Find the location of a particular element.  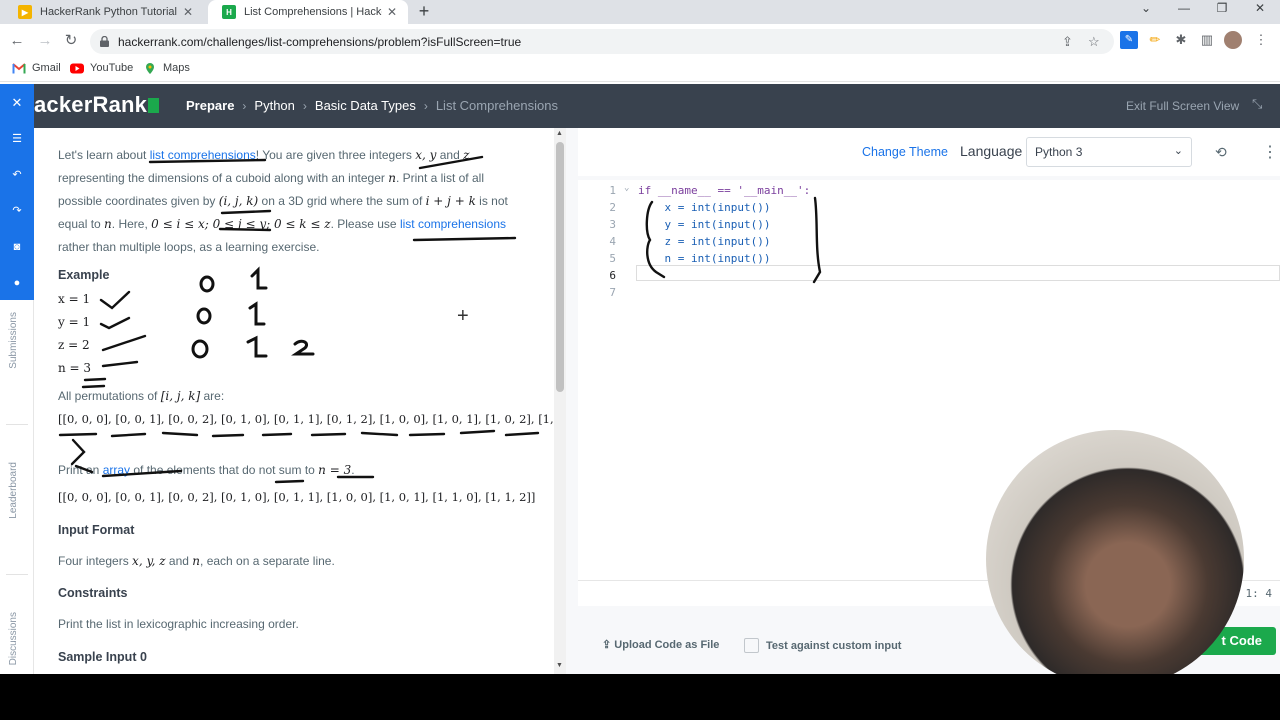

browser-tab-youtube-studio: ▶ HackerRank Python Tutorial - Py ✕ is located at coordinates (104, 12).